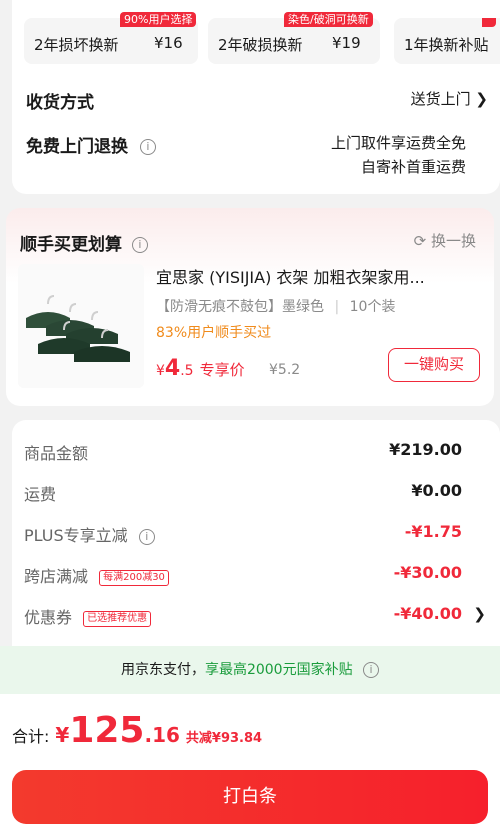 The image size is (500, 839). What do you see at coordinates (224, 738) in the screenshot?
I see `total-saved: 共减¥93.84` at bounding box center [224, 738].